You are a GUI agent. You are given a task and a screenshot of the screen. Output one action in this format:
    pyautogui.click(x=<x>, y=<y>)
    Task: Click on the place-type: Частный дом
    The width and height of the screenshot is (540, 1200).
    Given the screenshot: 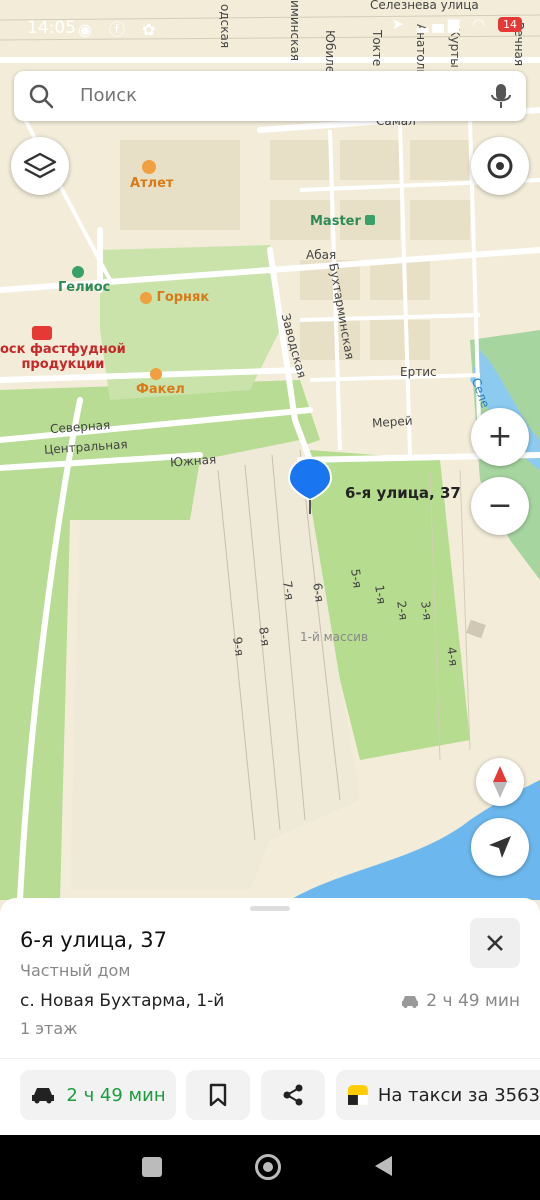 What is the action you would take?
    pyautogui.click(x=75, y=970)
    